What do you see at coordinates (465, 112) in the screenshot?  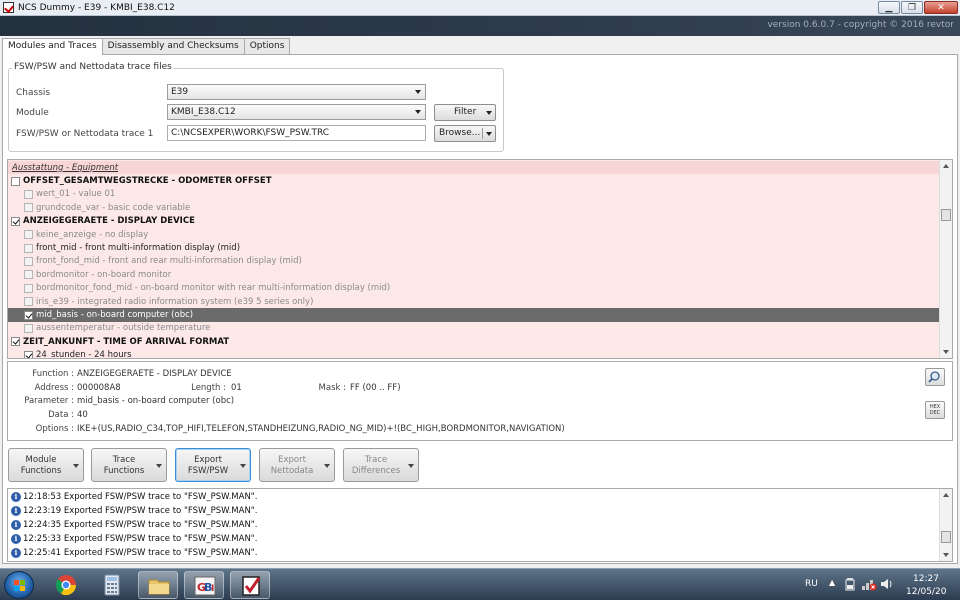 I see `filter-button: Filter` at bounding box center [465, 112].